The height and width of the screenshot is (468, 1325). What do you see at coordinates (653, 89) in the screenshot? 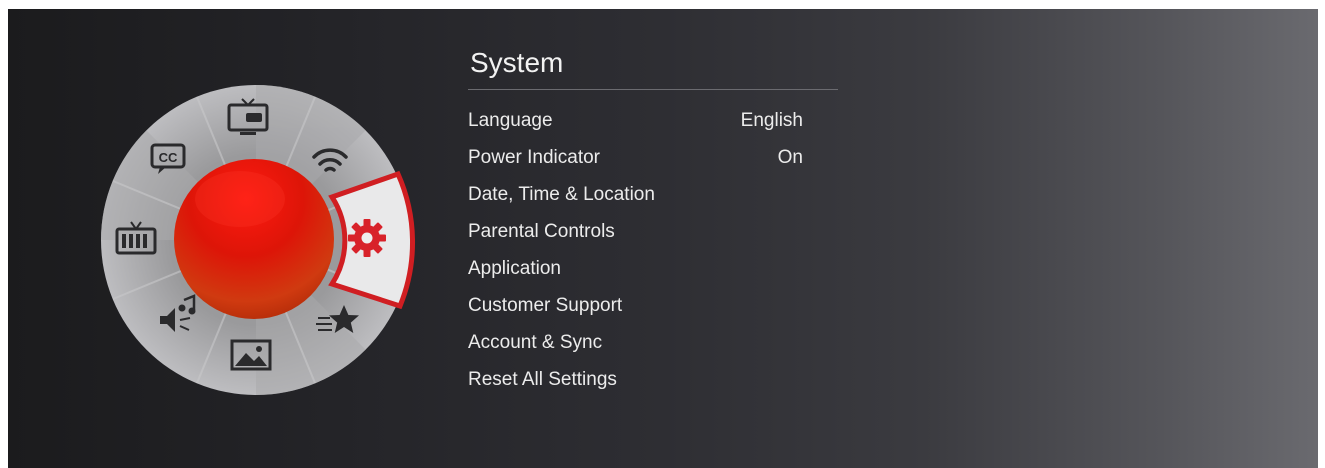
I see `title-divider` at bounding box center [653, 89].